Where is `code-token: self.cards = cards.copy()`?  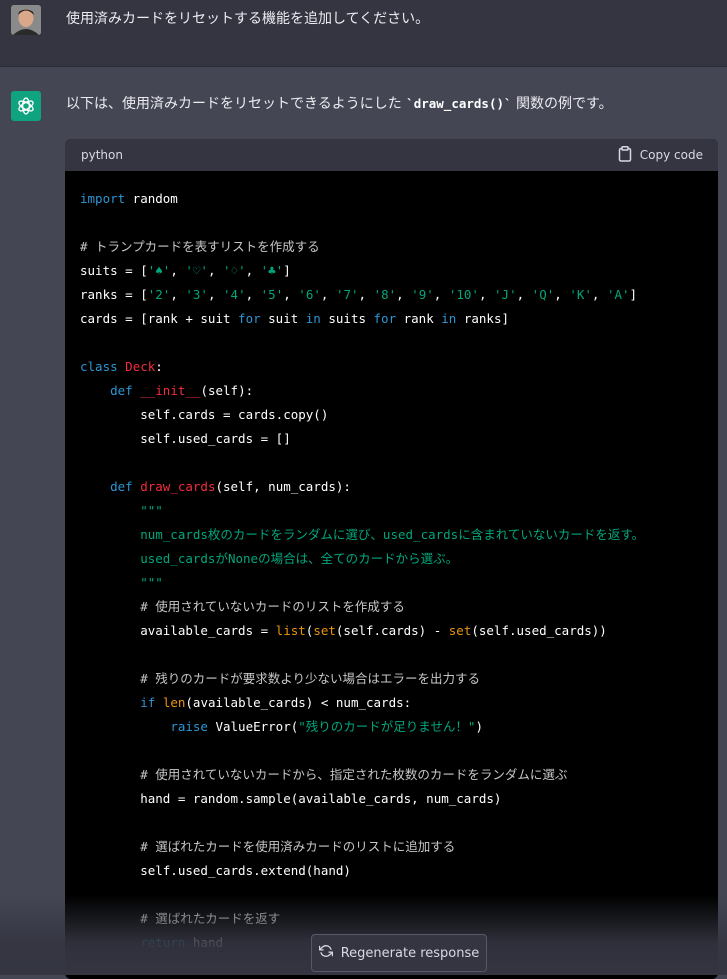 code-token: self.cards = cards.copy() is located at coordinates (204, 414).